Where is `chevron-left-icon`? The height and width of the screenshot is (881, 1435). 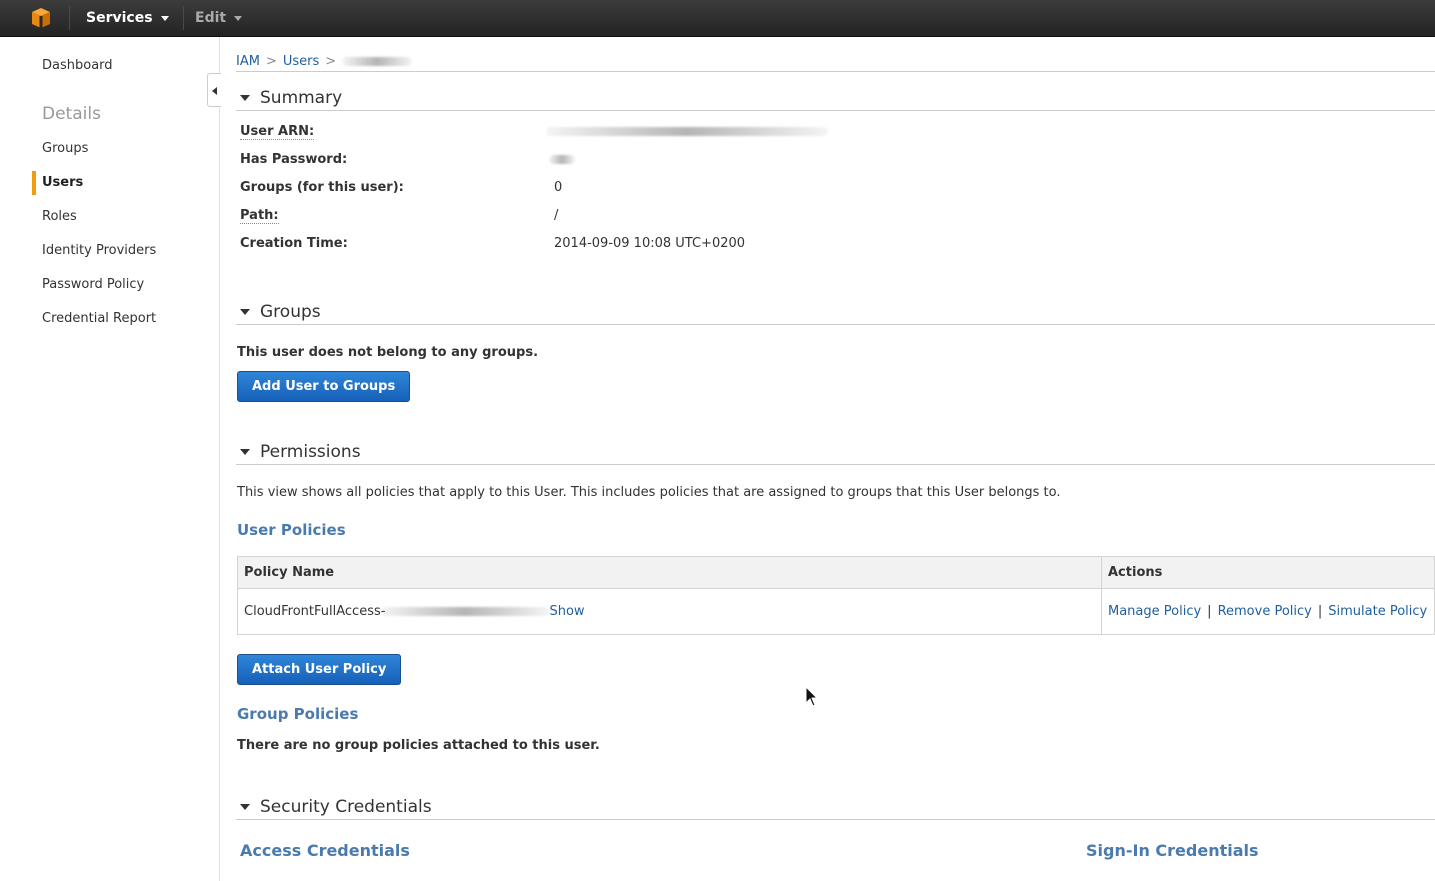 chevron-left-icon is located at coordinates (214, 91).